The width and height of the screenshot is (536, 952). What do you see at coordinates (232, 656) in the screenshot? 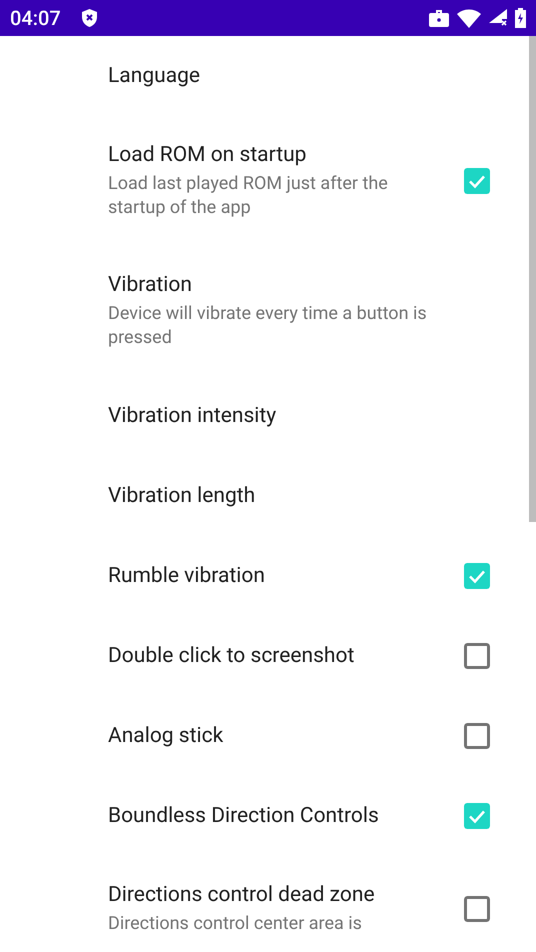
I see `preference-title: Double click to screenshot` at bounding box center [232, 656].